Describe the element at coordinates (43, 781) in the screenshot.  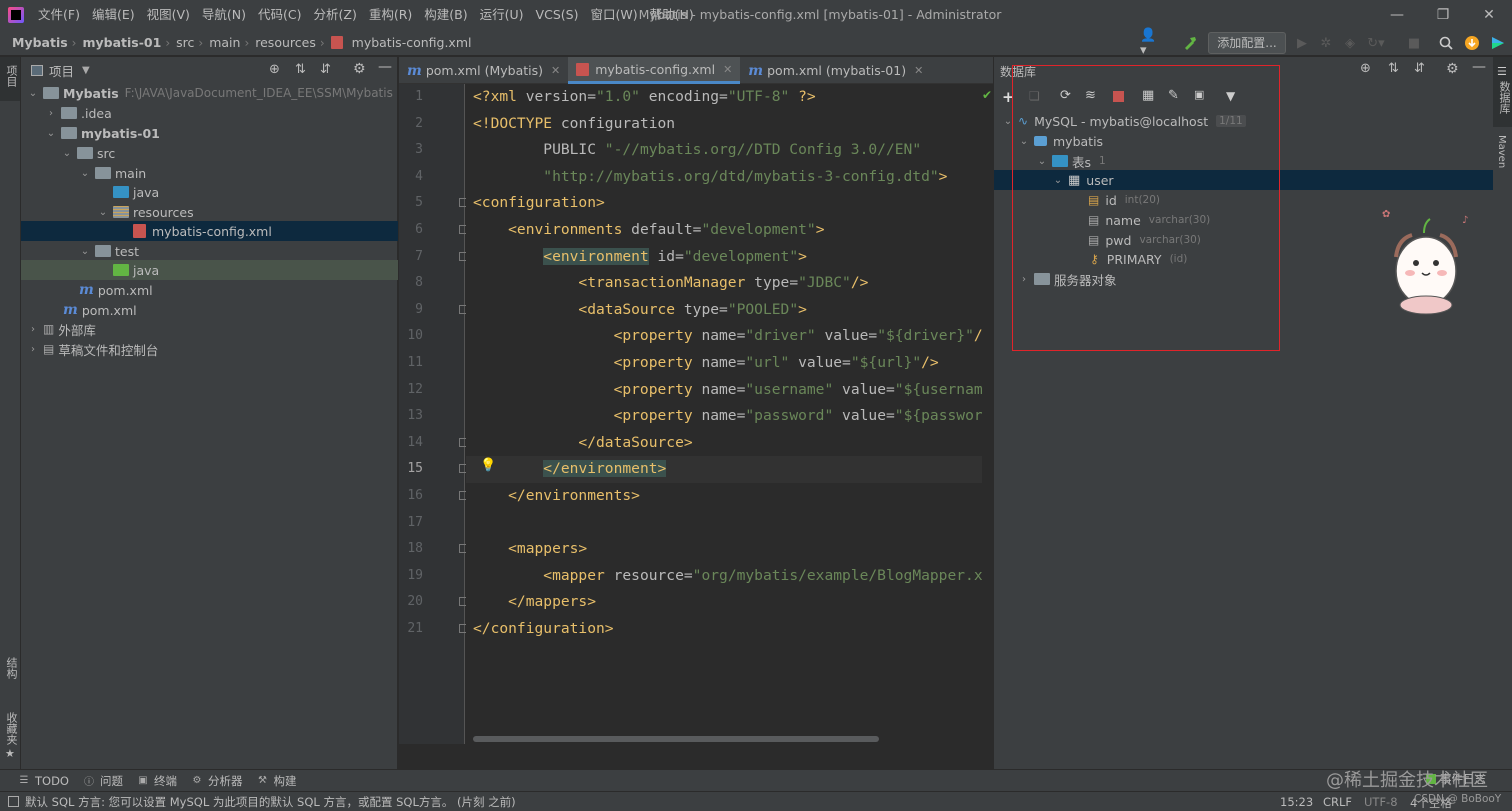
I see `todo-tool-tab: ☰ TODO` at that location.